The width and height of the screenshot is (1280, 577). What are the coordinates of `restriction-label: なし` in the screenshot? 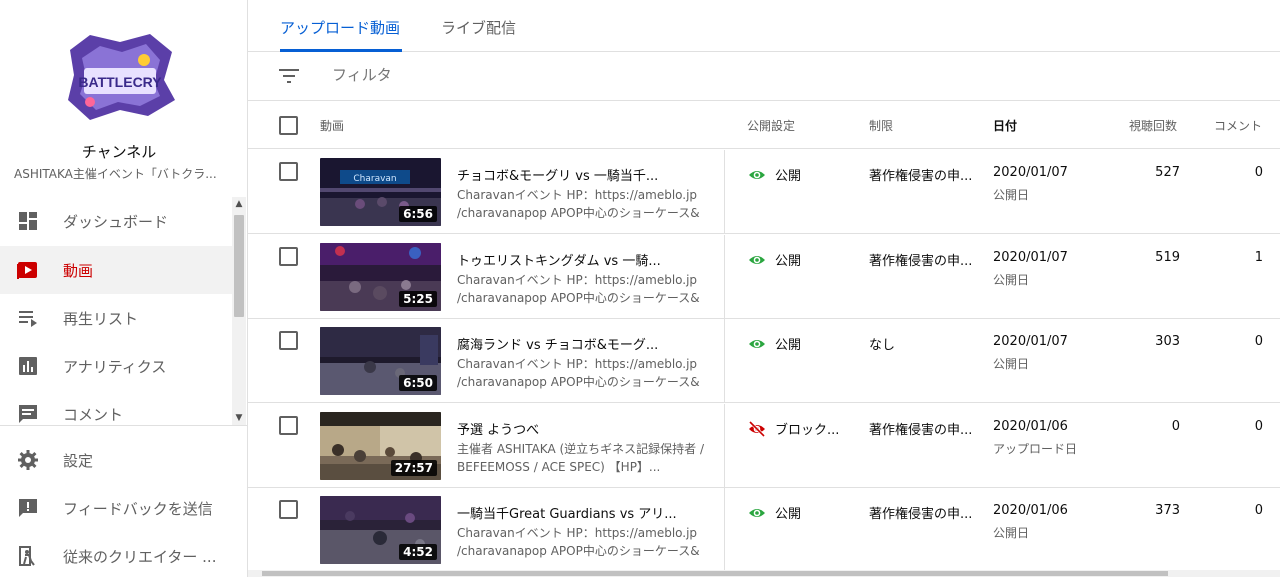 It's located at (882, 345).